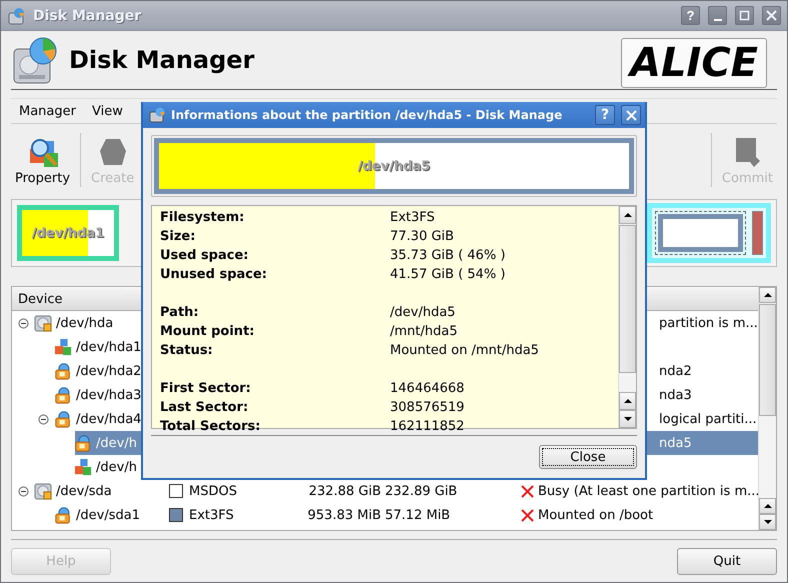 The image size is (788, 583). What do you see at coordinates (428, 389) in the screenshot?
I see `field-value: 146464668` at bounding box center [428, 389].